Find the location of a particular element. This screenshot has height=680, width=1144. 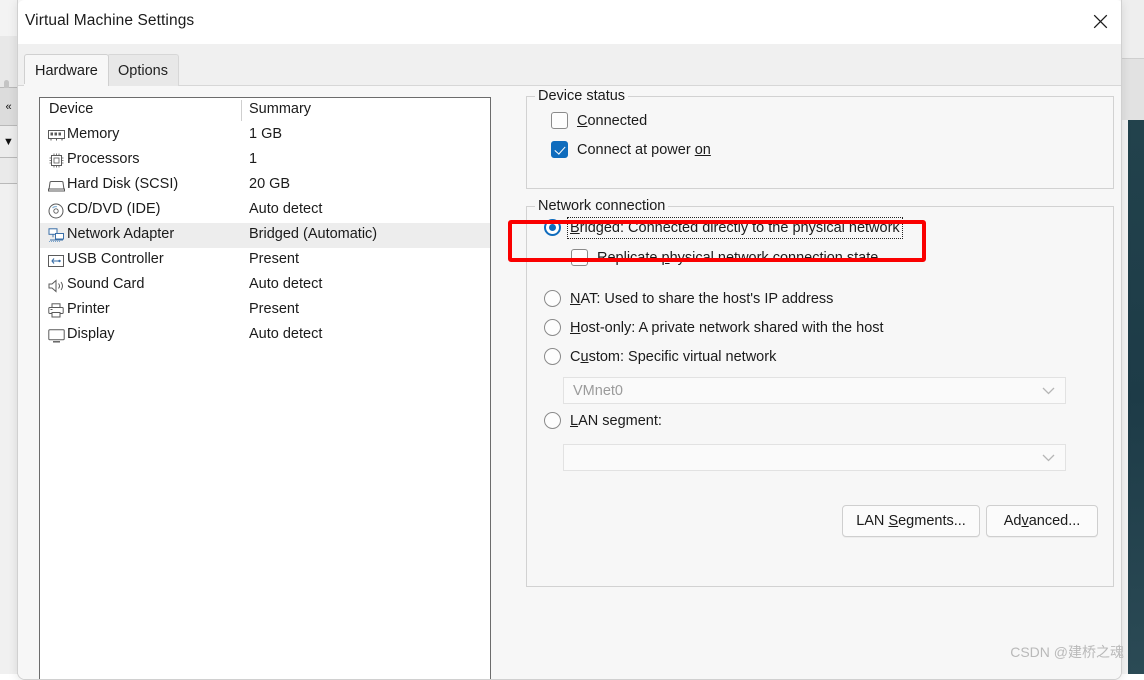

sound-card-icon is located at coordinates (56, 285).